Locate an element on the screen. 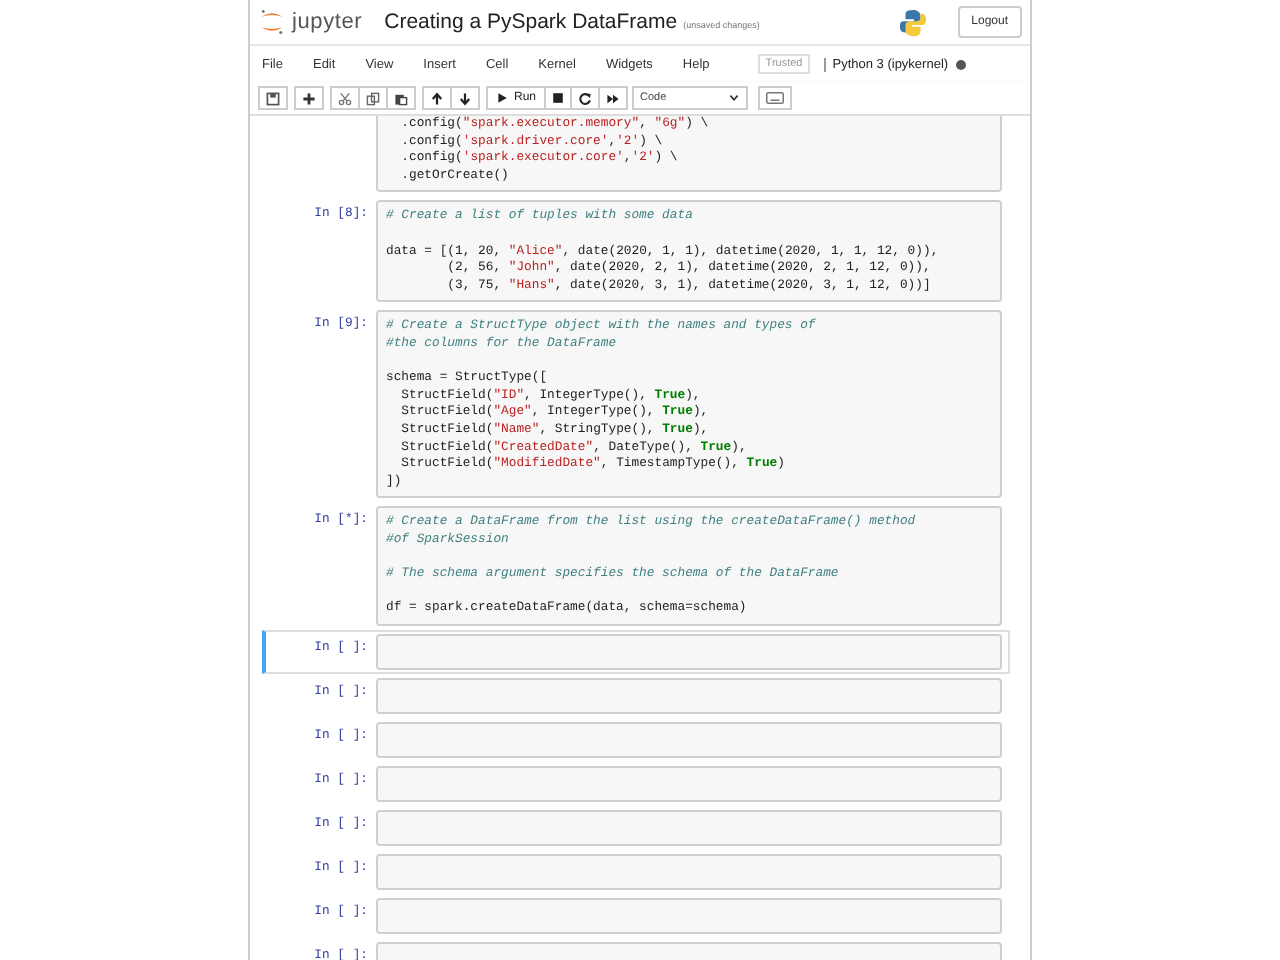 The width and height of the screenshot is (1280, 960). square-icon is located at coordinates (558, 98).